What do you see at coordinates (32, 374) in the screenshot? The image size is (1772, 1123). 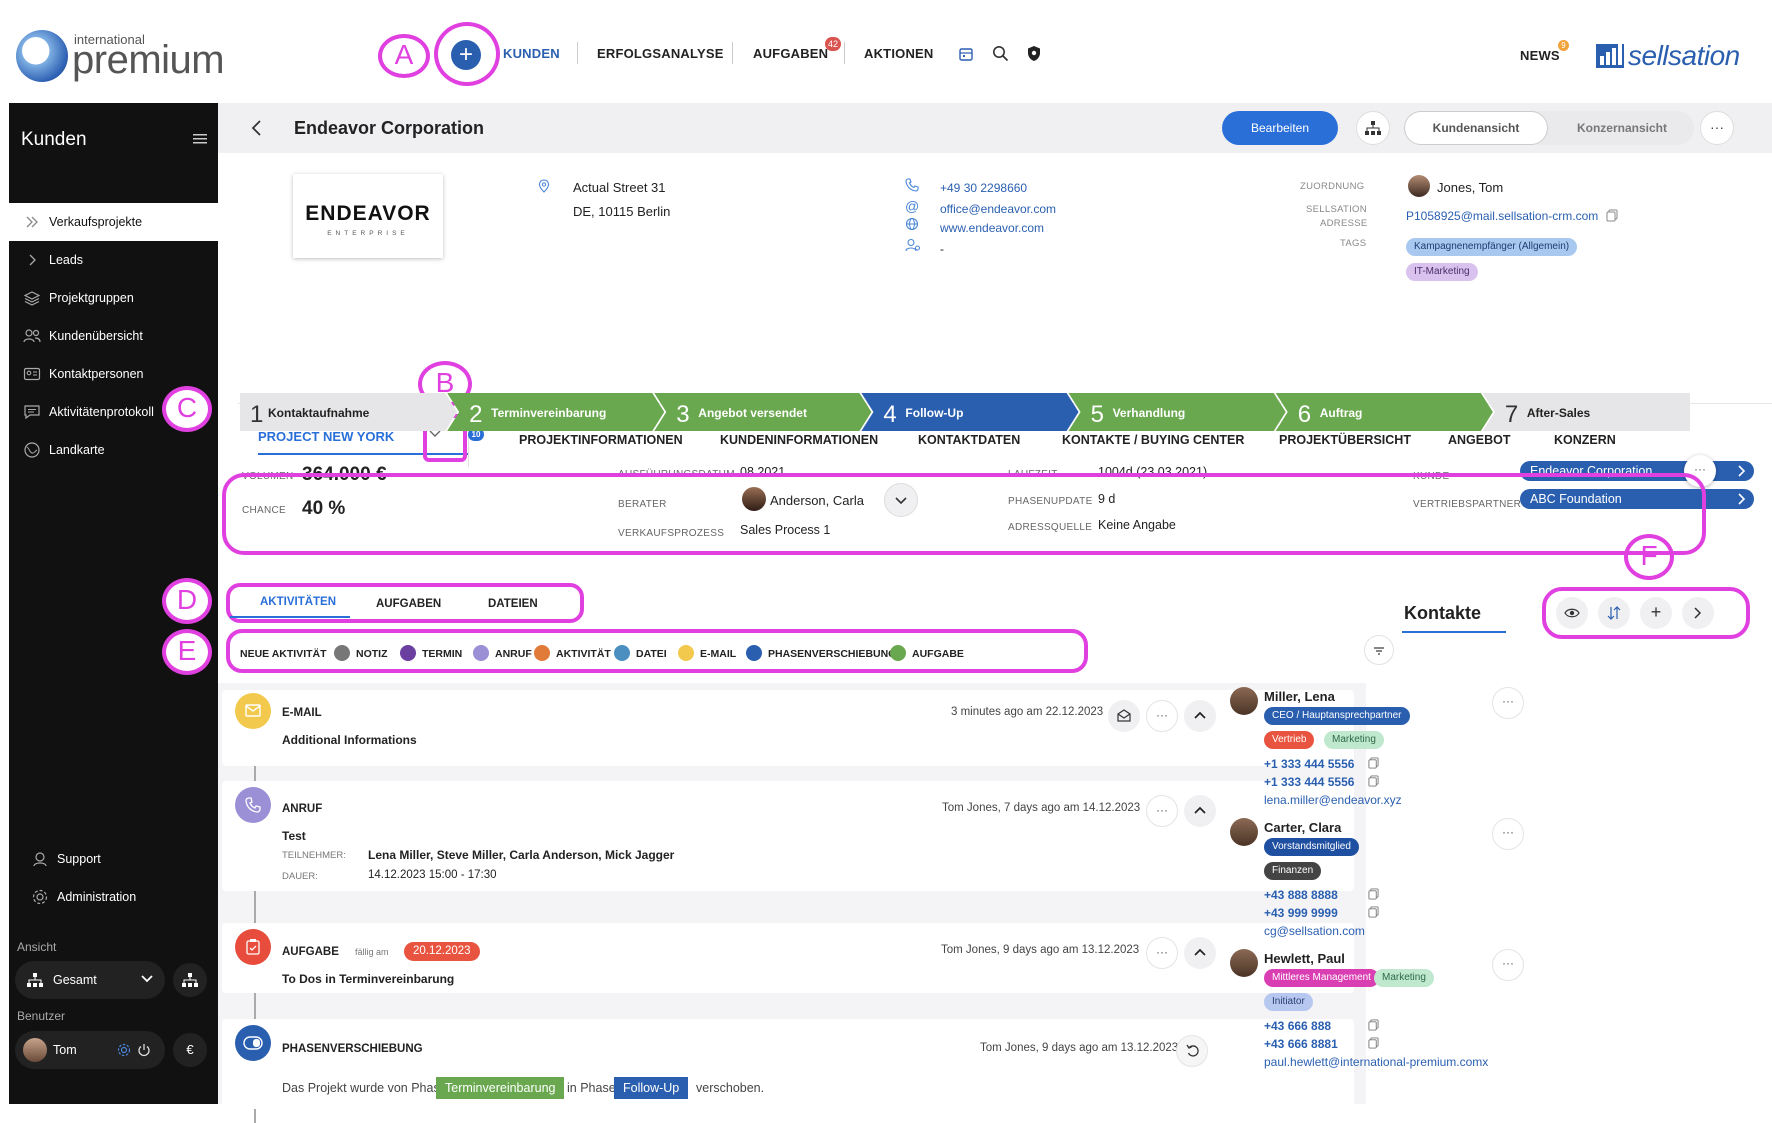 I see `contact-card-icon` at bounding box center [32, 374].